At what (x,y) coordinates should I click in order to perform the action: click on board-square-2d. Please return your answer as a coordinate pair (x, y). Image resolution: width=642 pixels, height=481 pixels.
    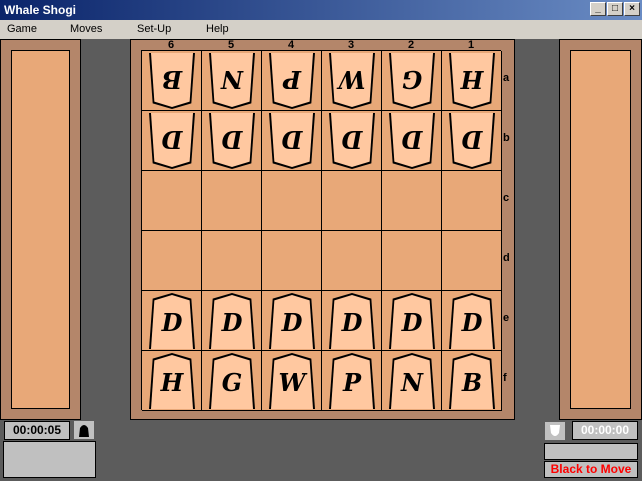
    Looking at the image, I should click on (412, 261).